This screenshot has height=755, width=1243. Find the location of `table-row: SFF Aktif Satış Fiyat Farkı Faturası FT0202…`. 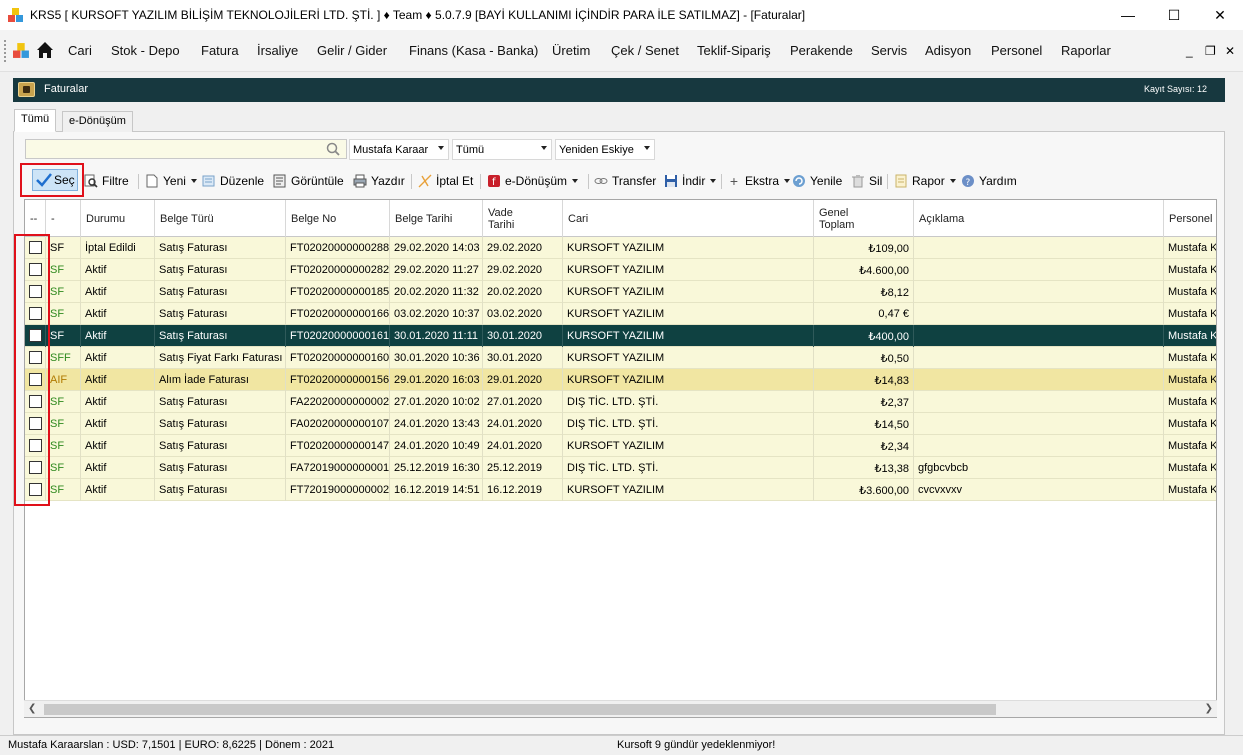

table-row: SFF Aktif Satış Fiyat Farkı Faturası FT0202… is located at coordinates (620, 358).